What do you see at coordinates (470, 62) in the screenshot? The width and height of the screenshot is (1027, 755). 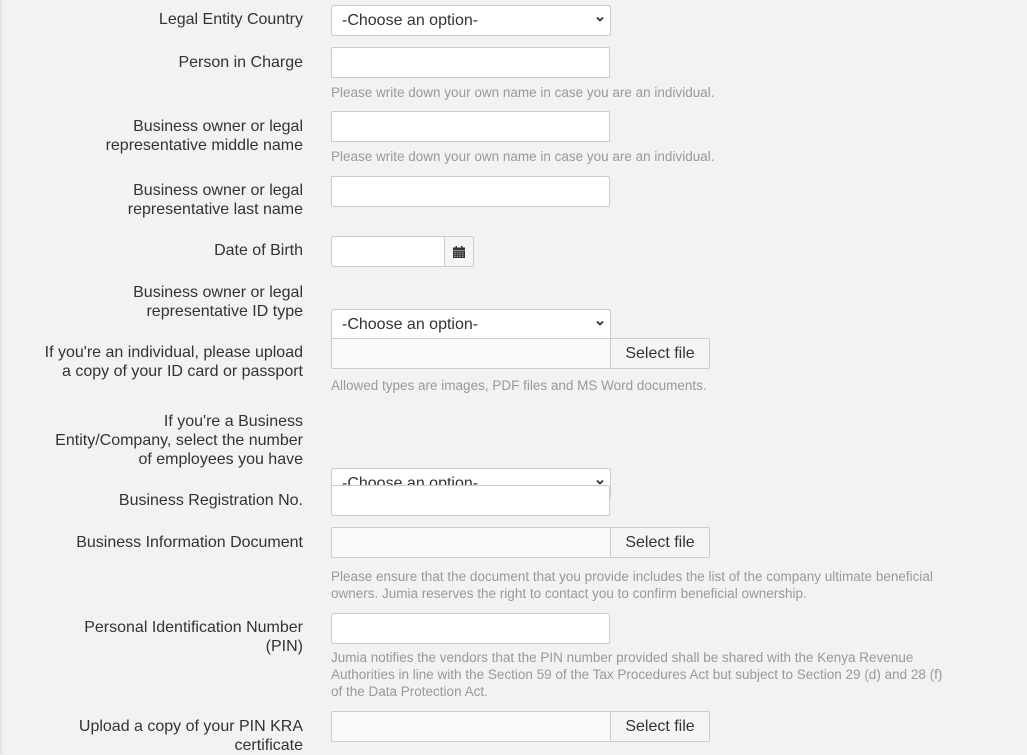 I see `person-in-charge-input` at bounding box center [470, 62].